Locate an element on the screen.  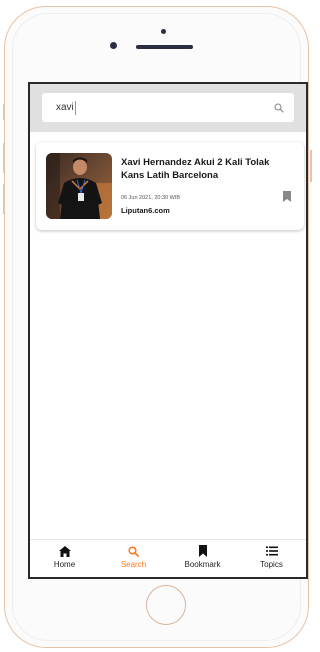
front-camera is located at coordinates (113, 45).